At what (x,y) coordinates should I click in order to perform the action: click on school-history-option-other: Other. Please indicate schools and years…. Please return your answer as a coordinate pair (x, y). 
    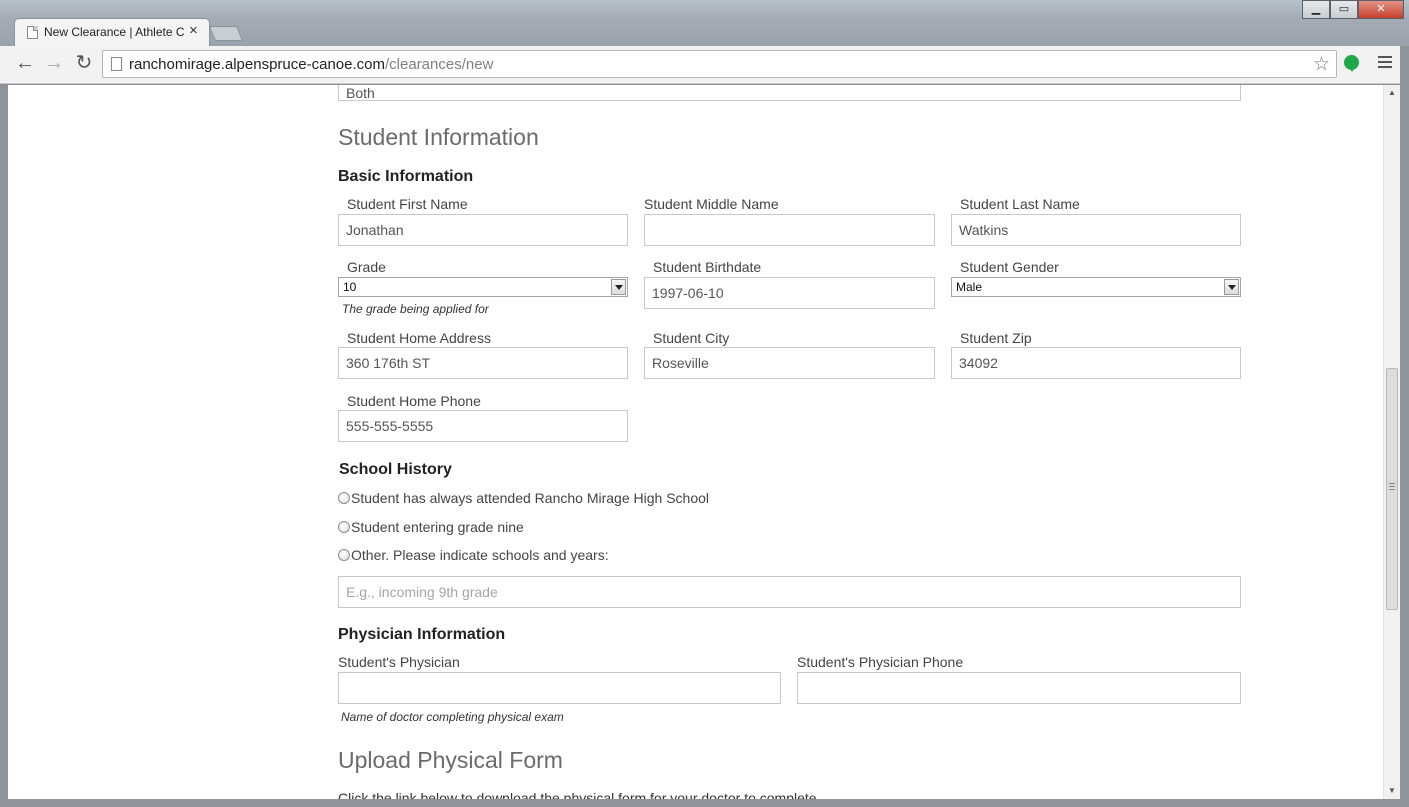
    Looking at the image, I should click on (473, 555).